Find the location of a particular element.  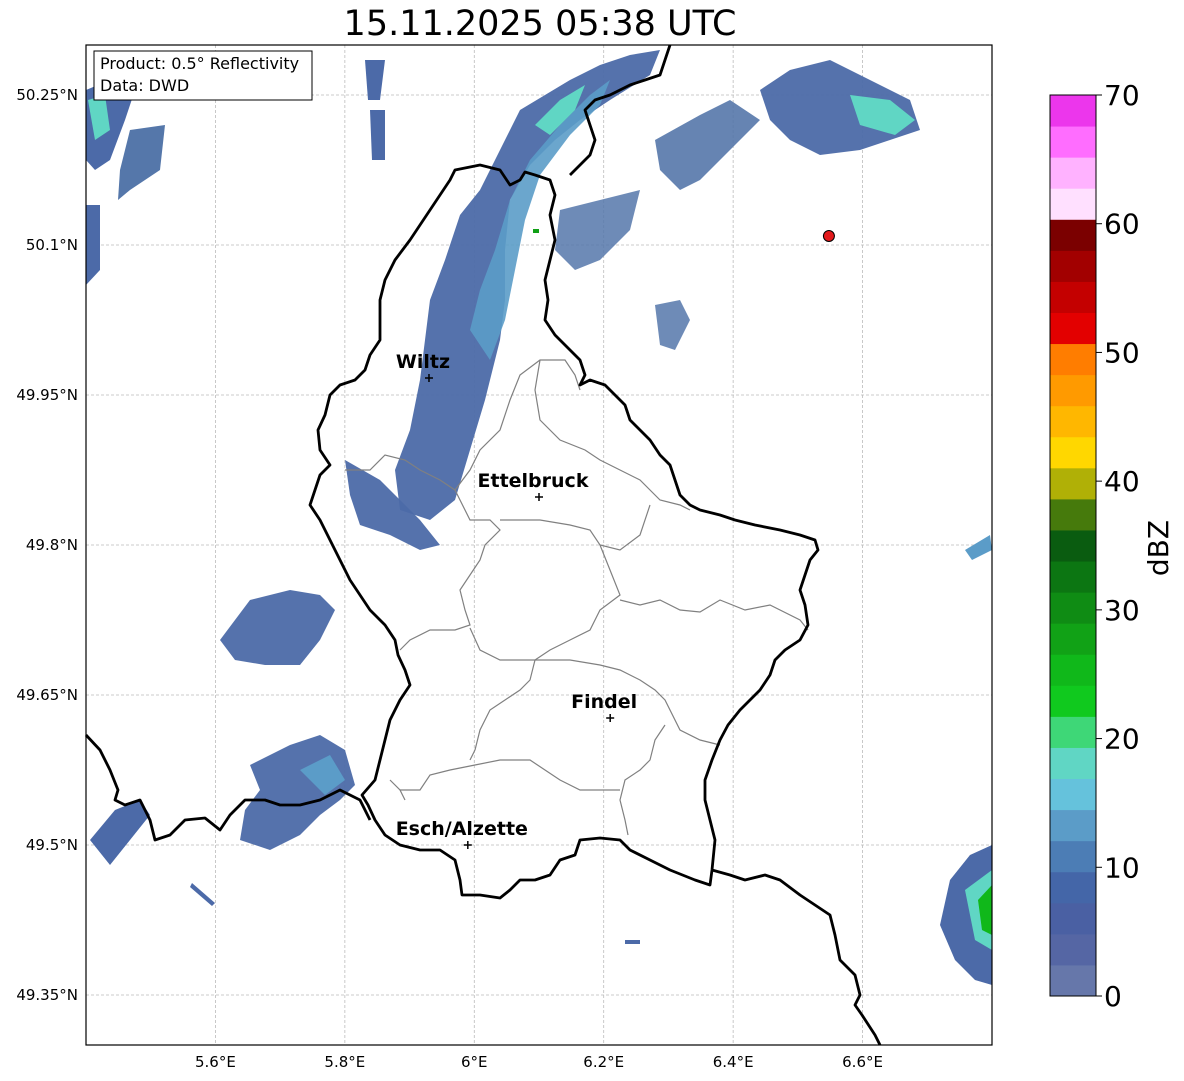

city-label: Findel is located at coordinates (604, 702).